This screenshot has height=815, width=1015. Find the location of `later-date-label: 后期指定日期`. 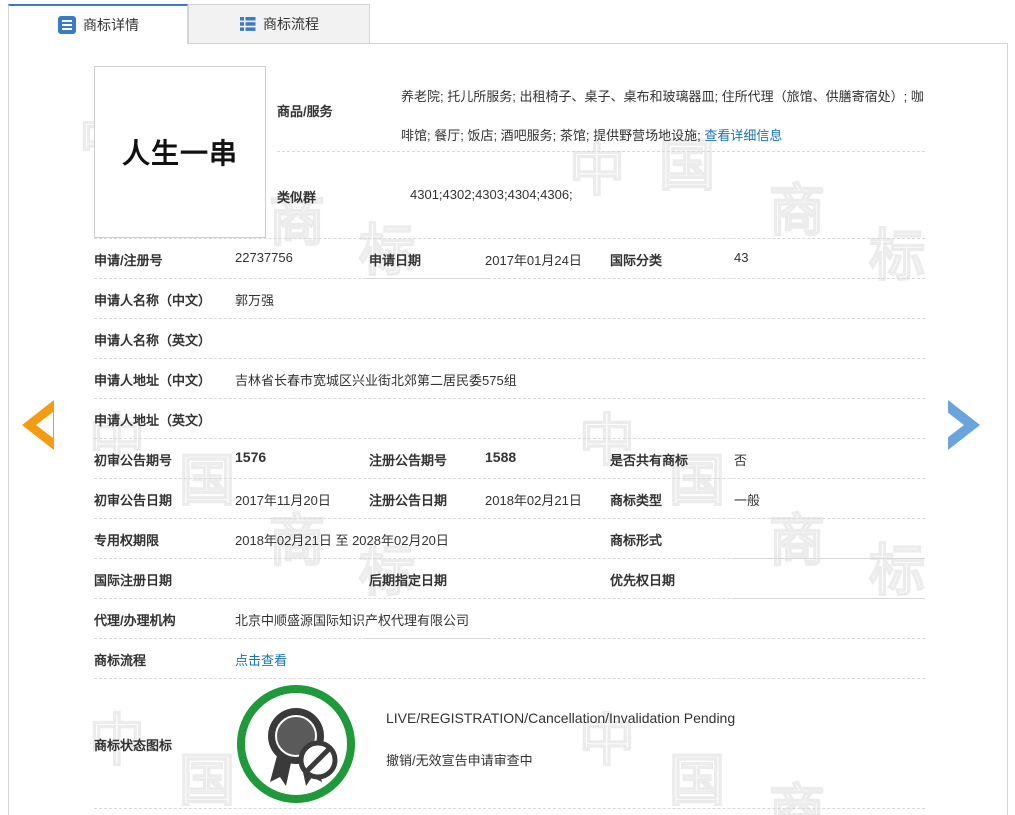

later-date-label: 后期指定日期 is located at coordinates (408, 580).